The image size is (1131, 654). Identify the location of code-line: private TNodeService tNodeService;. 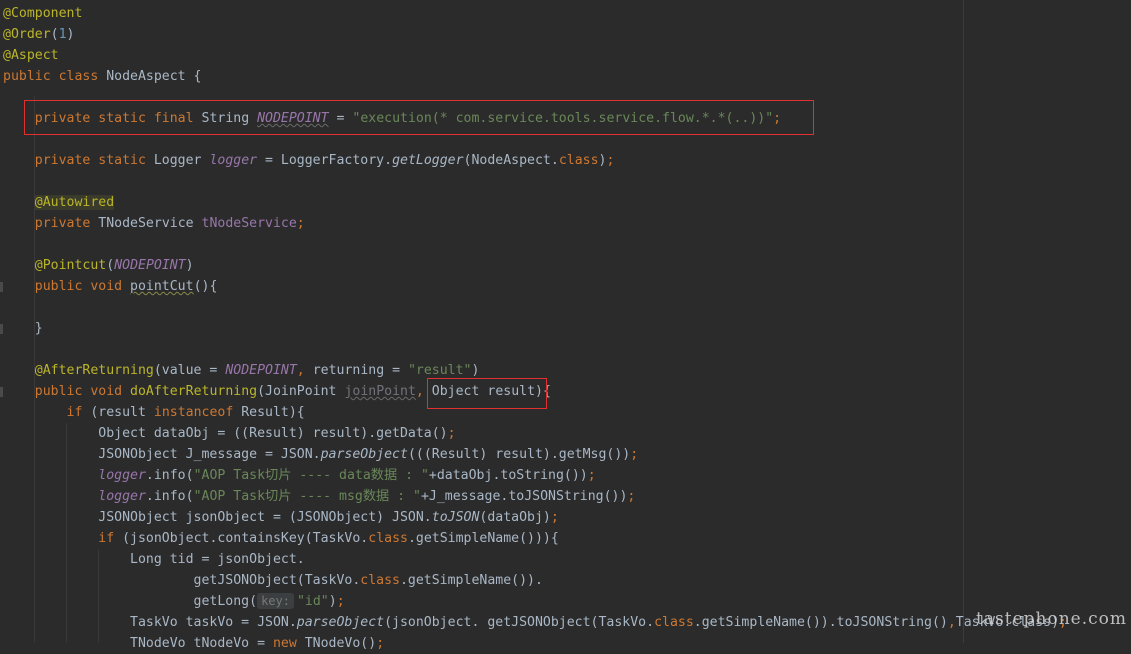
(535, 223).